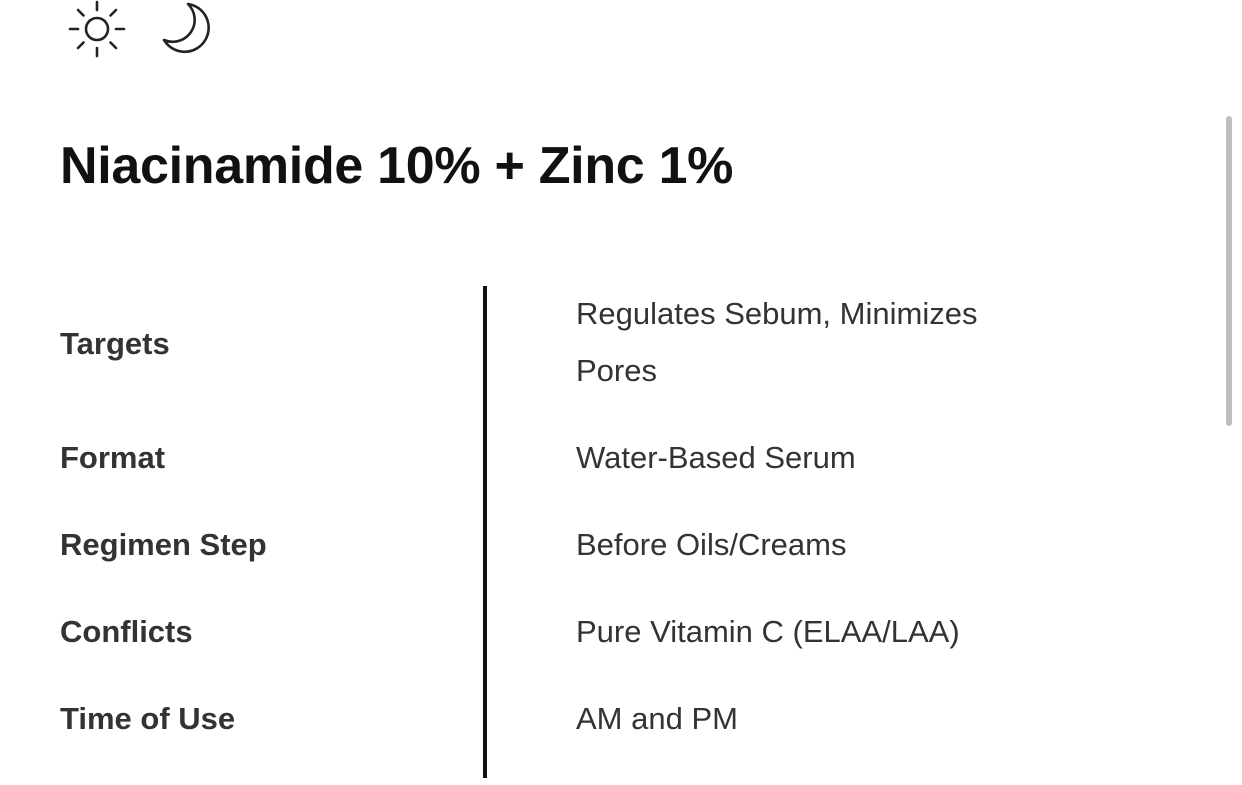  I want to click on value-conflicts: Pure Vitamin C (ELAA/LAA), so click(768, 631).